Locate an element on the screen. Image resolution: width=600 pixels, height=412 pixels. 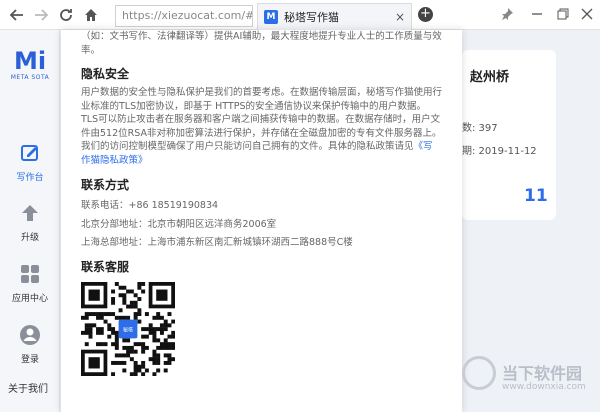
sidebar-item-app-center: 应用中心 is located at coordinates (30, 283).